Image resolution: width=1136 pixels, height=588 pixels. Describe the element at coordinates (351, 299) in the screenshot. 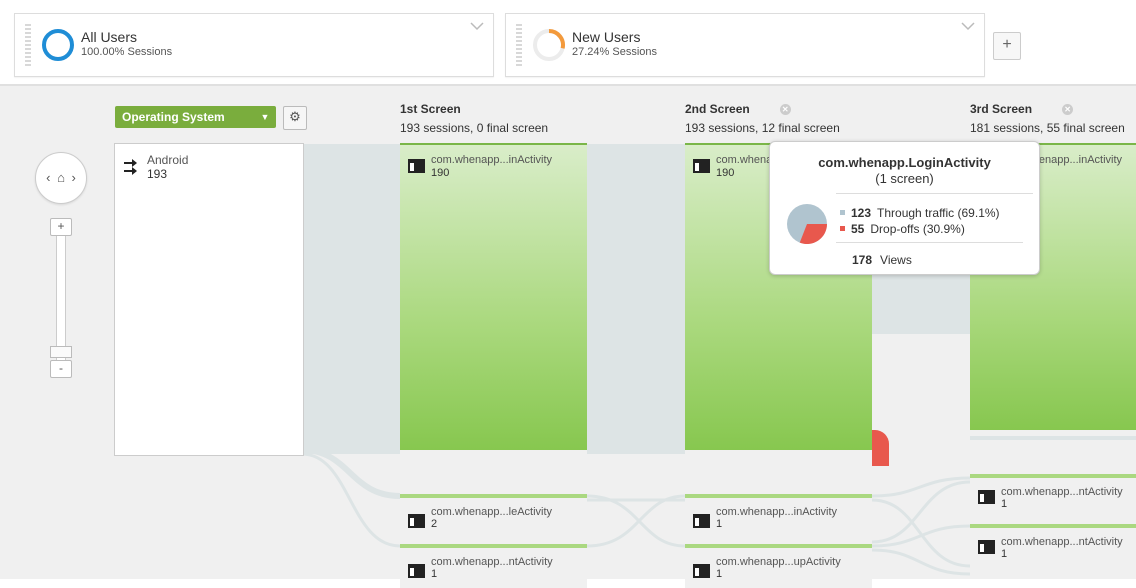

I see `flow-band-source-col1` at that location.